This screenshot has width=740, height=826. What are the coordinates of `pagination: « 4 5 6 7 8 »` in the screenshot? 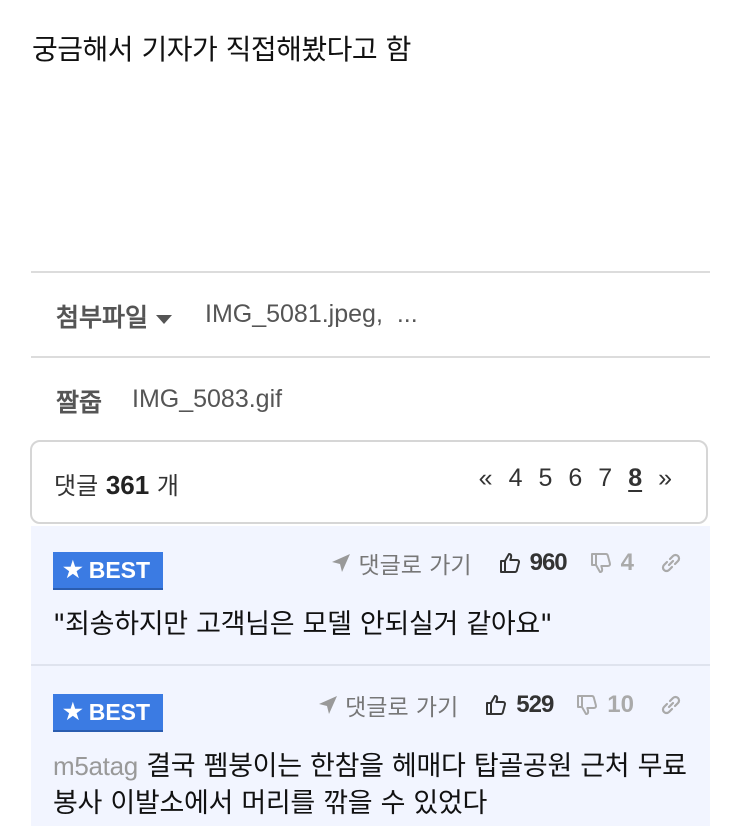 It's located at (575, 478).